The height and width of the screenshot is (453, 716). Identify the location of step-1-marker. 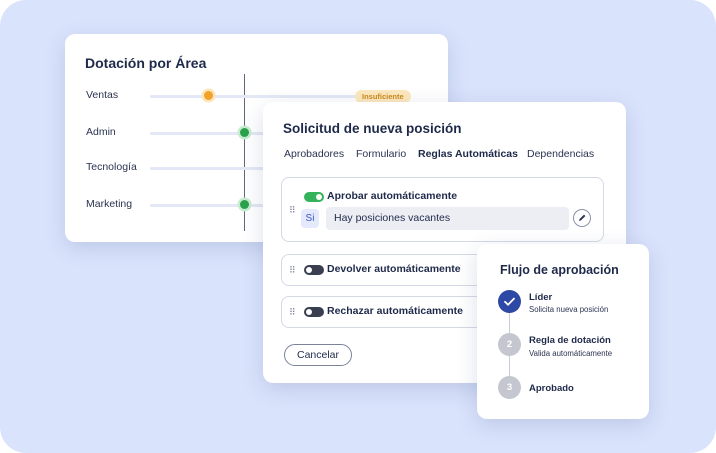
(509, 301).